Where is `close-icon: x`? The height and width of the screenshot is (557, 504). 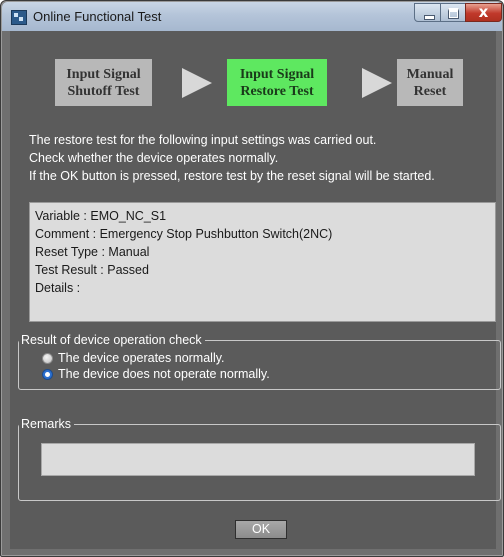 close-icon: x is located at coordinates (483, 12).